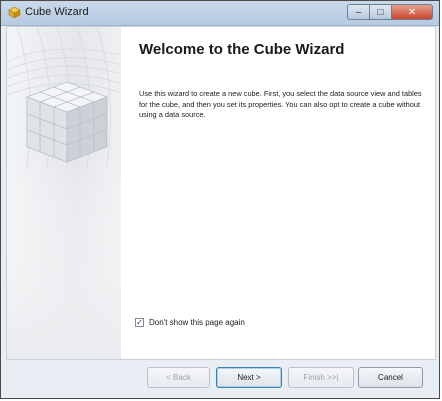  I want to click on close-button: ✕, so click(412, 12).